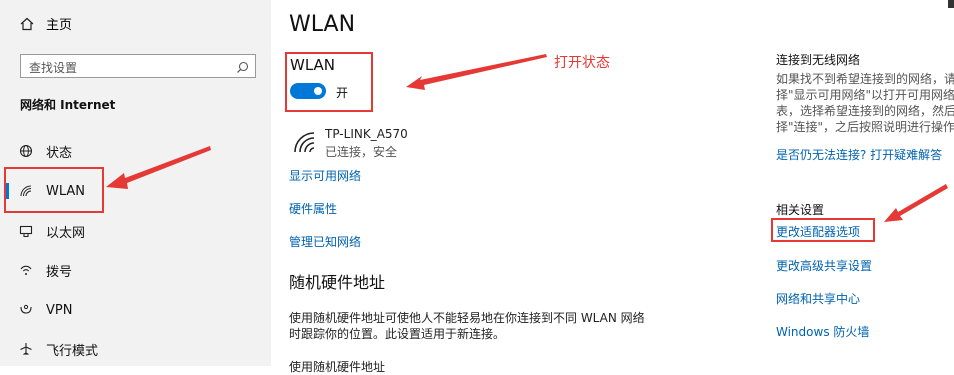 This screenshot has width=954, height=375. What do you see at coordinates (916, 203) in the screenshot?
I see `arrow-to-adapter-options` at bounding box center [916, 203].